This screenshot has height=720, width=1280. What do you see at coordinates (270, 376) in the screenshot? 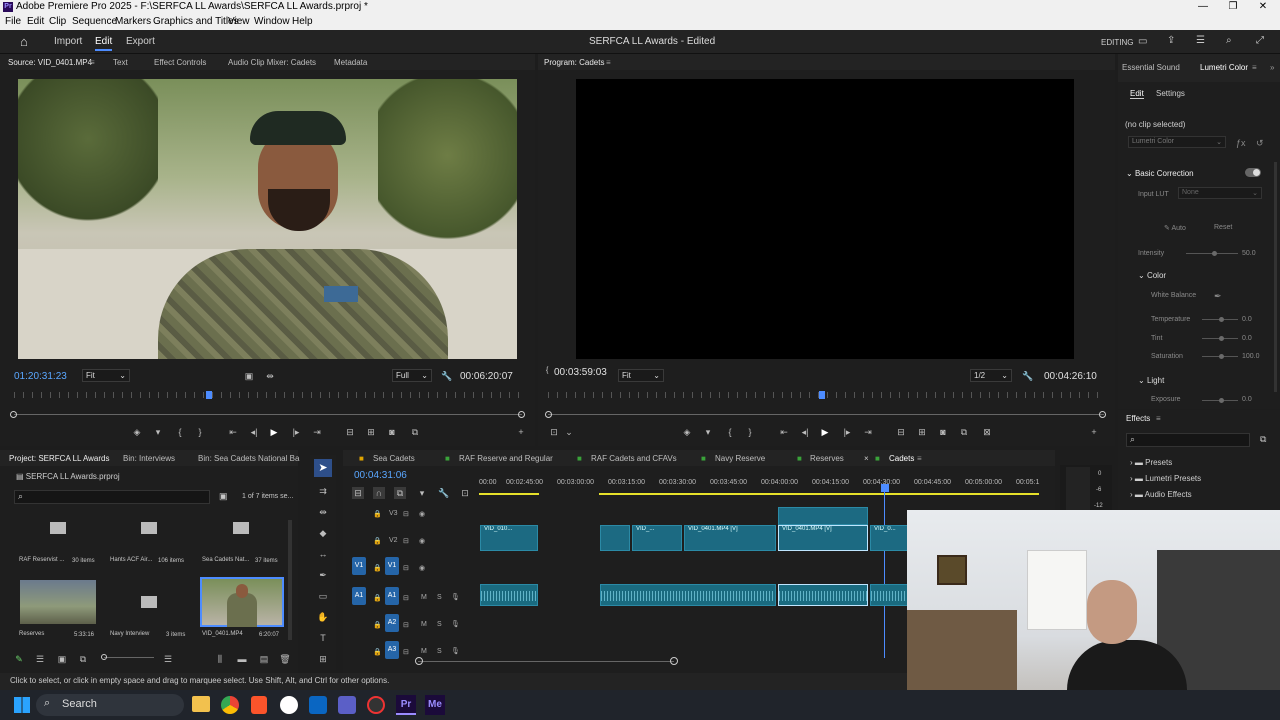
I see `insert-icon: ⇹` at bounding box center [270, 376].